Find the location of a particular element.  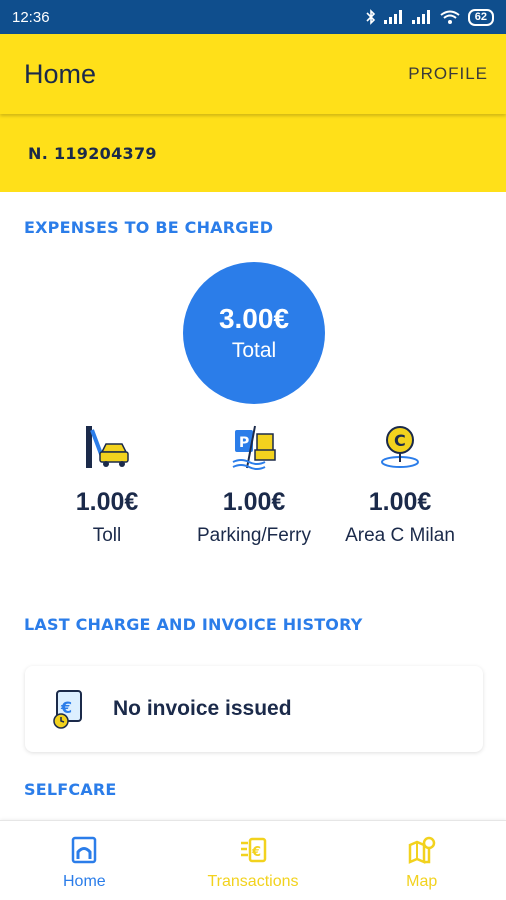

invoice-euro-icon: € is located at coordinates (67, 709).